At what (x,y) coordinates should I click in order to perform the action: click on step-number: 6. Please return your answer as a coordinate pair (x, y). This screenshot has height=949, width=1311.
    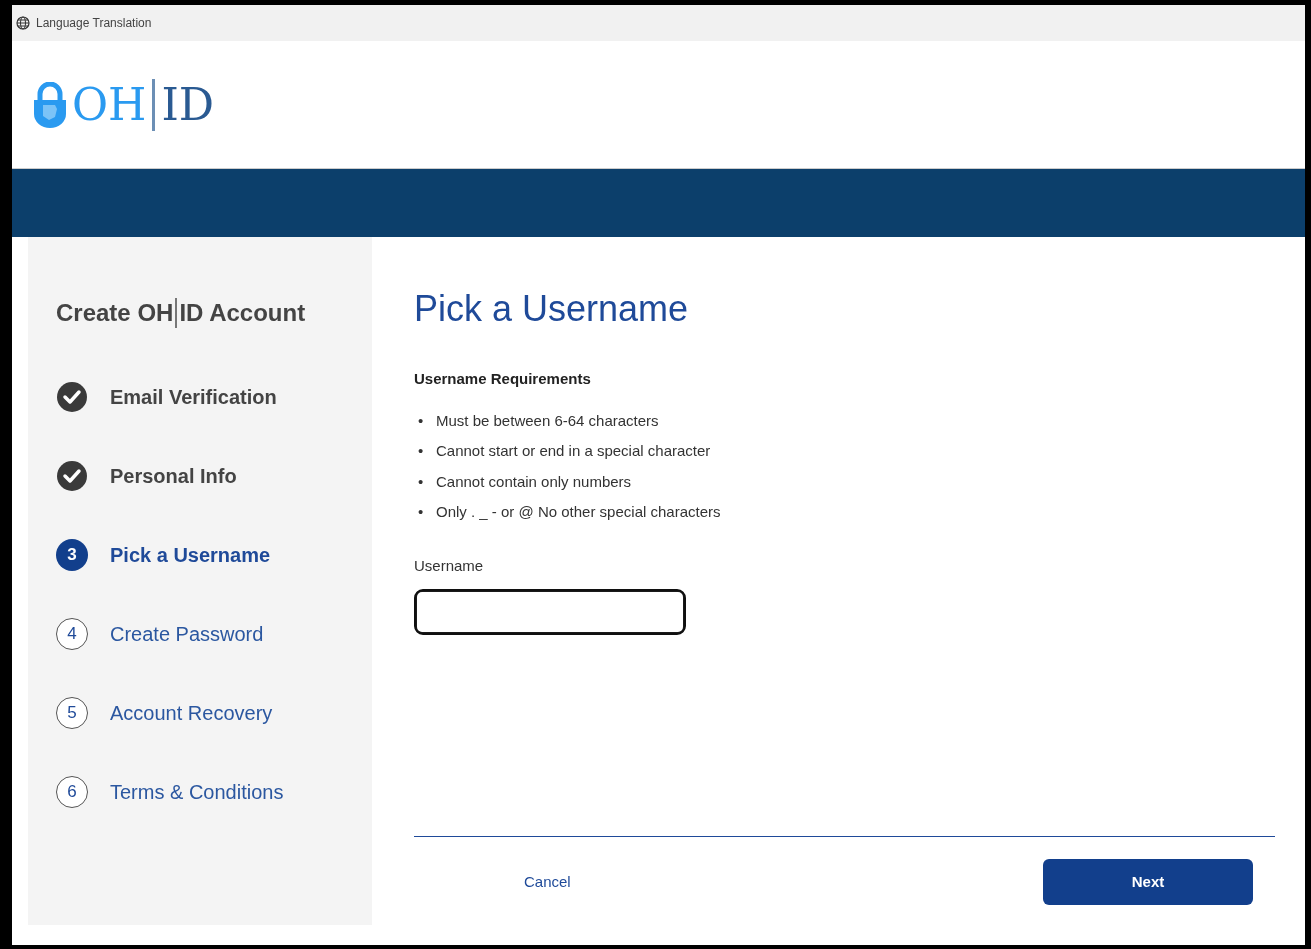
    Looking at the image, I should click on (72, 791).